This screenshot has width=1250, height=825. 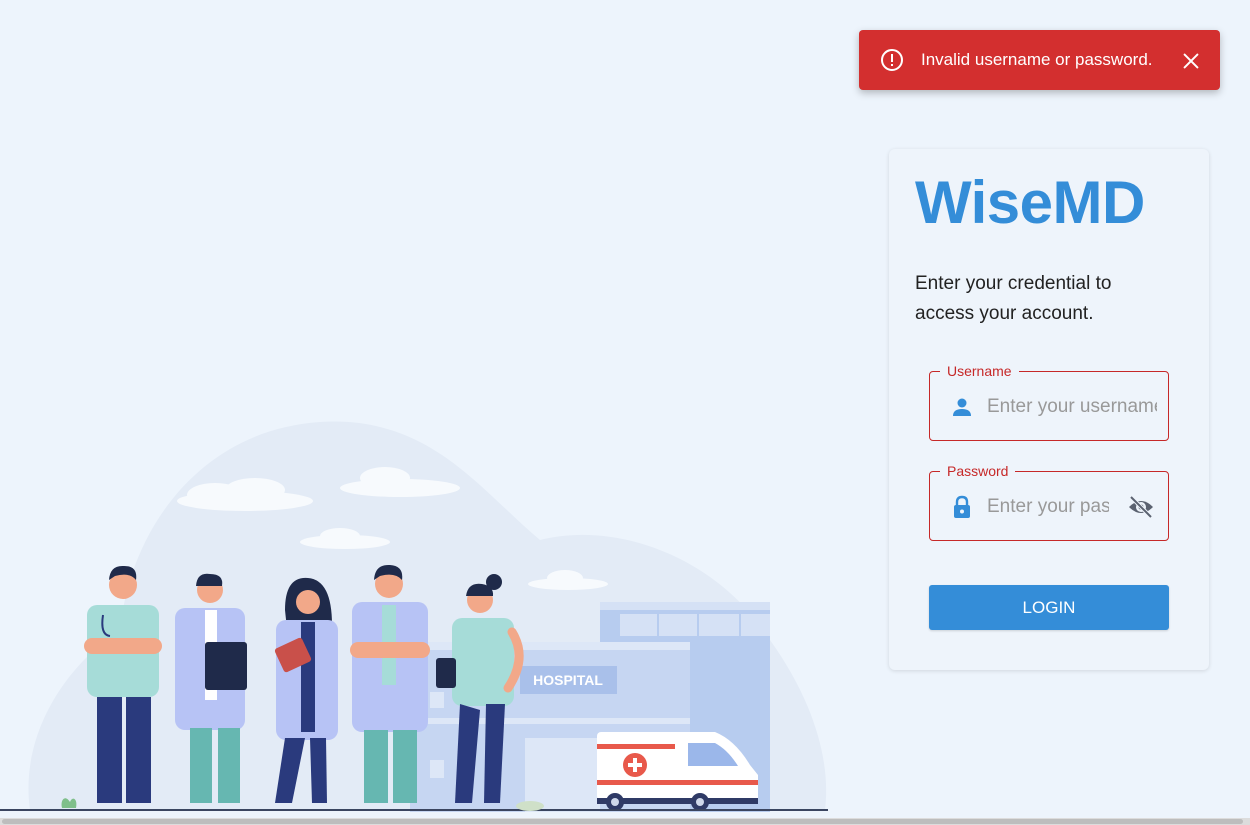 What do you see at coordinates (568, 680) in the screenshot?
I see `hospital-sign: HOSPITAL` at bounding box center [568, 680].